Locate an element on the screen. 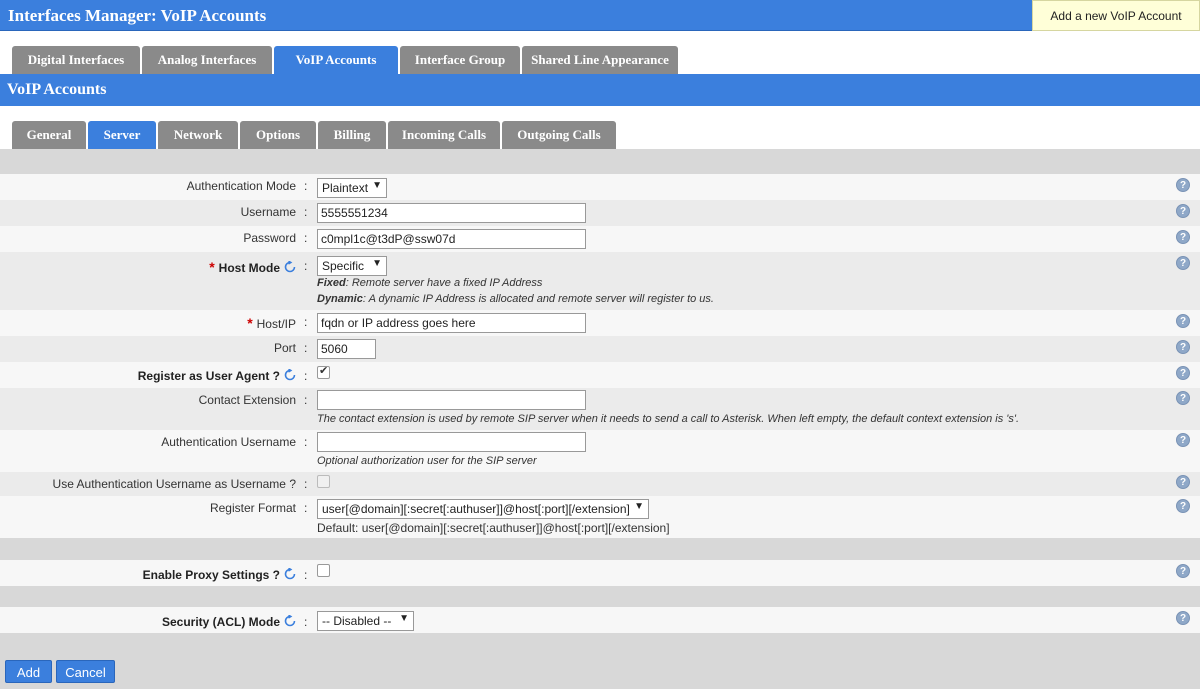 This screenshot has height=689, width=1200. password-input: c0mpl1c@t3dP@ssw07d is located at coordinates (451, 239).